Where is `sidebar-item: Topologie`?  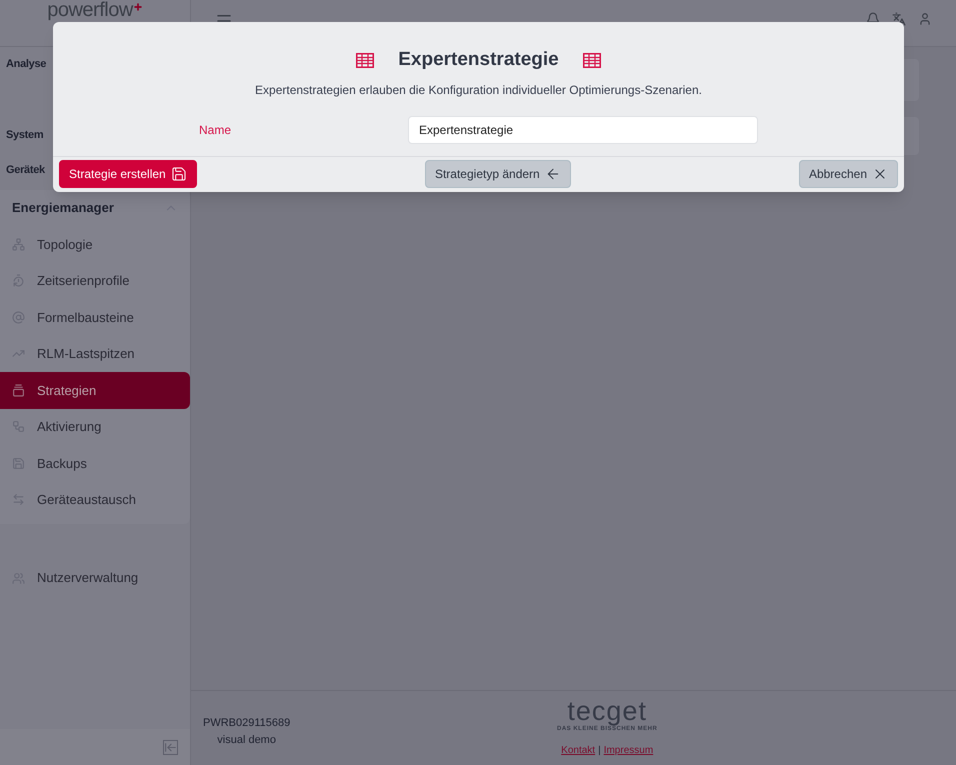
sidebar-item: Topologie is located at coordinates (95, 244).